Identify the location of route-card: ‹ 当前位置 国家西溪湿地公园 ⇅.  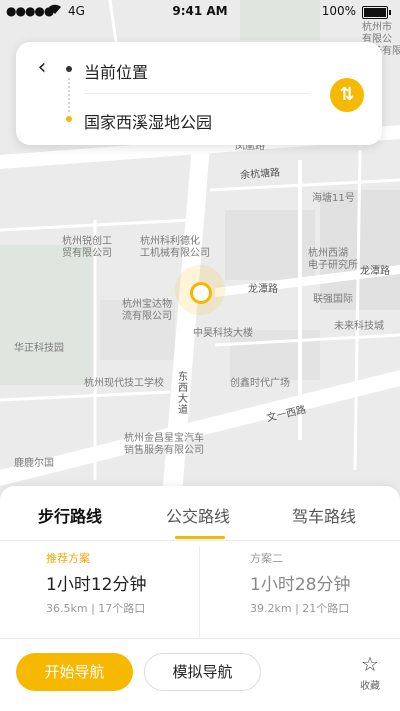
(199, 93).